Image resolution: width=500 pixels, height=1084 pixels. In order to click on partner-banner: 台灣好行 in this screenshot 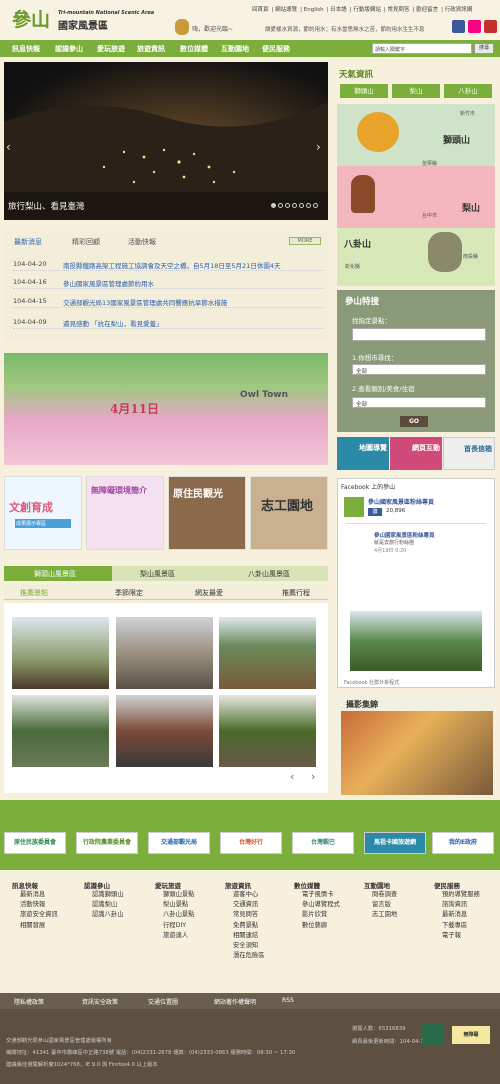, I will do `click(251, 843)`.